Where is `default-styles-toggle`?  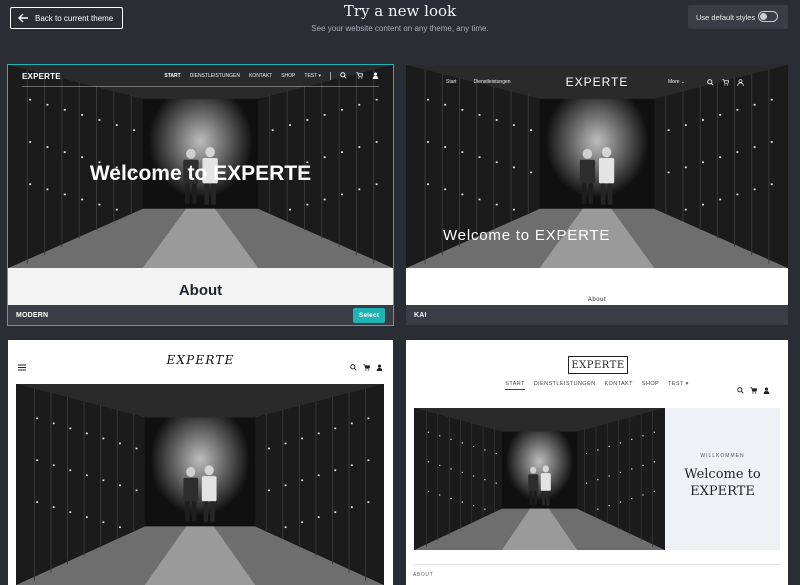 default-styles-toggle is located at coordinates (768, 16).